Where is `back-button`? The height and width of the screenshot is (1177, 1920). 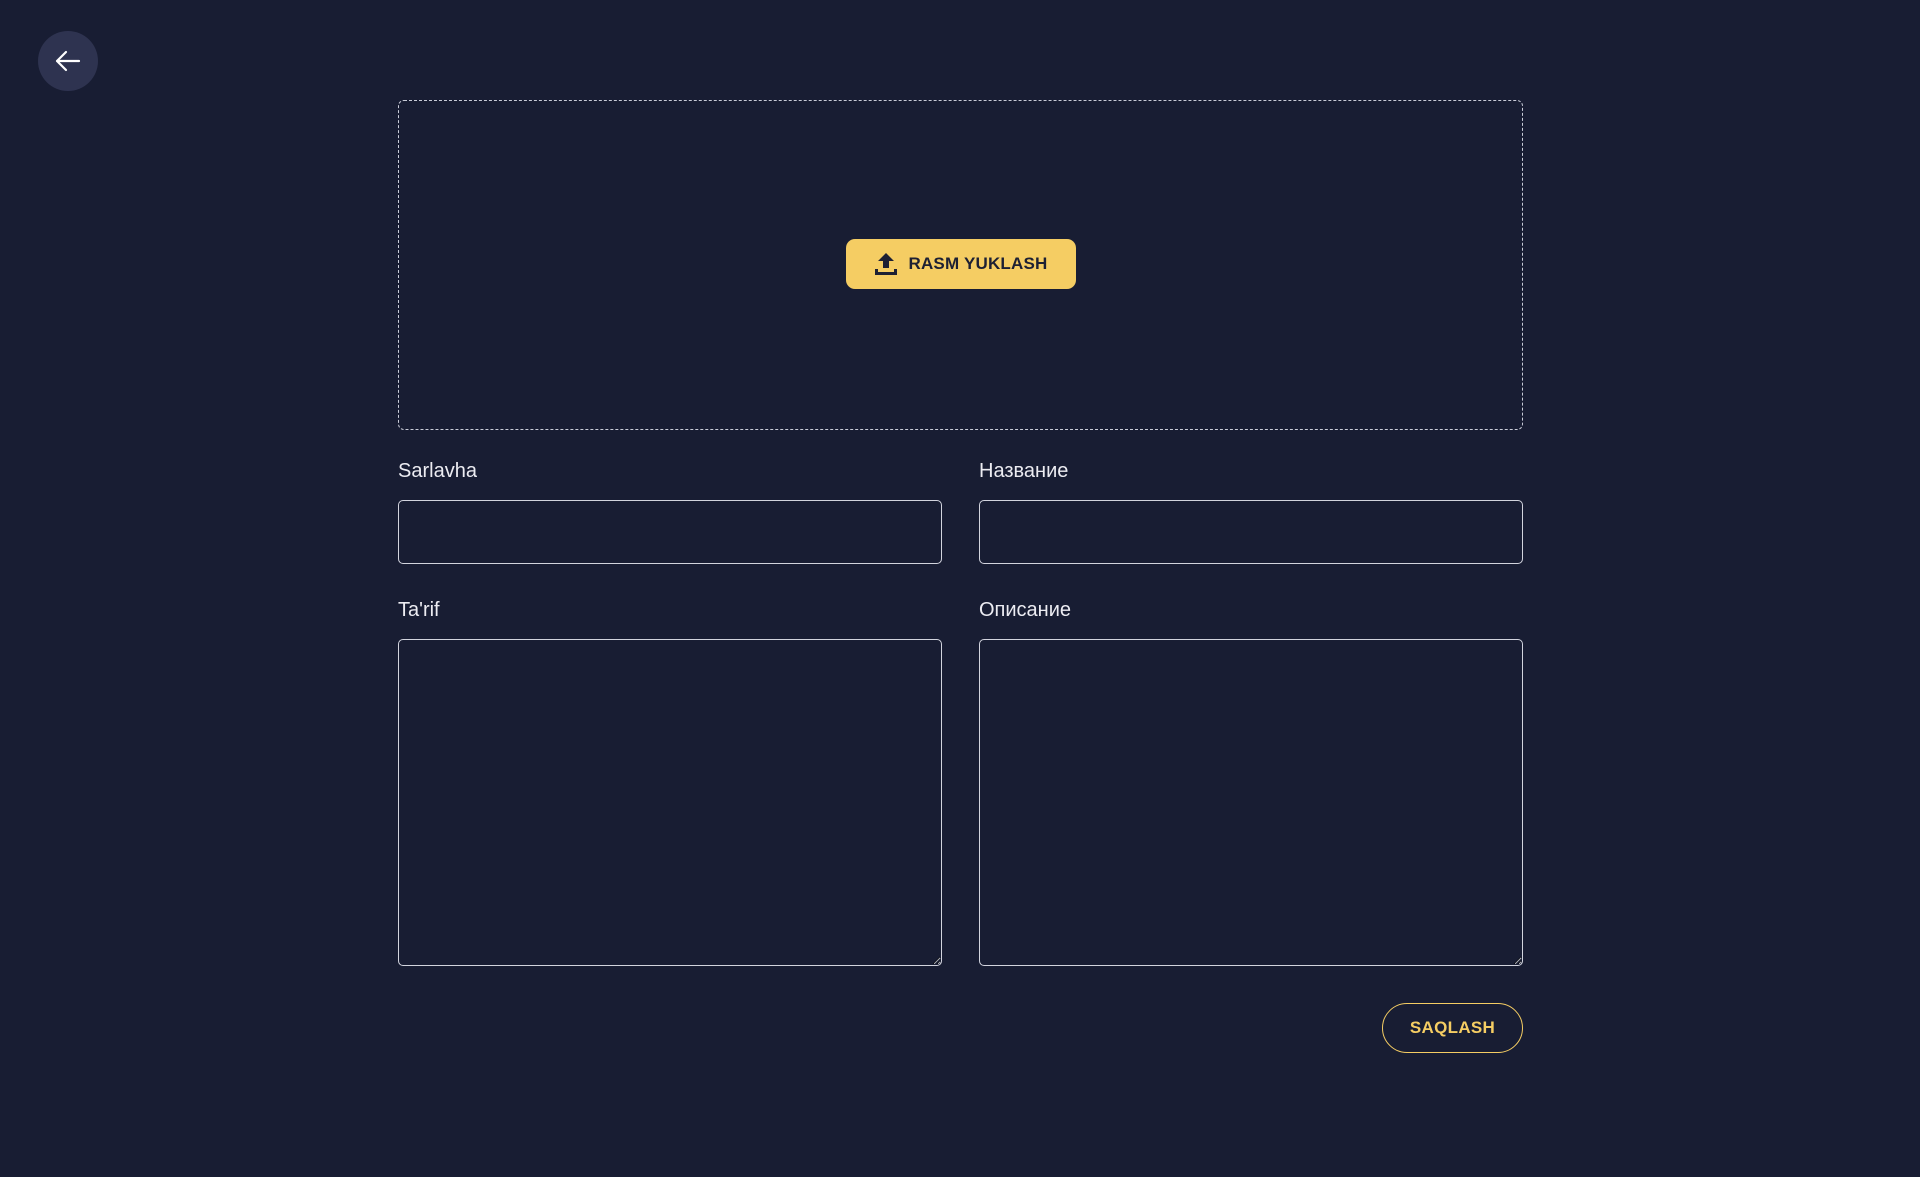
back-button is located at coordinates (68, 61).